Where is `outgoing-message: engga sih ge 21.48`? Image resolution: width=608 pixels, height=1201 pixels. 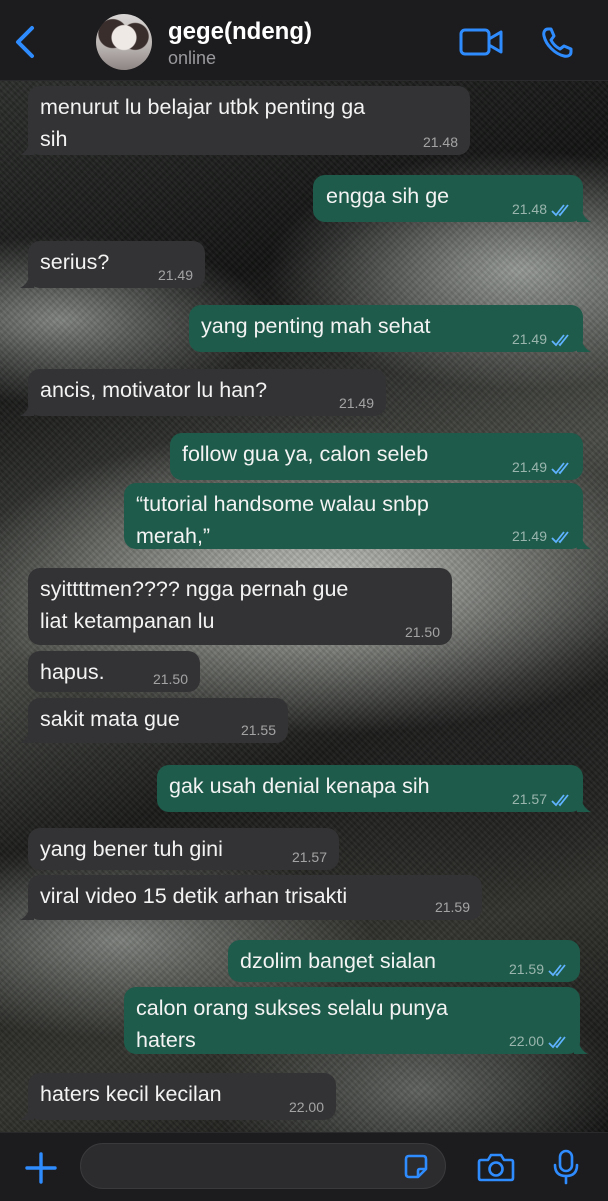
outgoing-message: engga sih ge 21.48 is located at coordinates (452, 198).